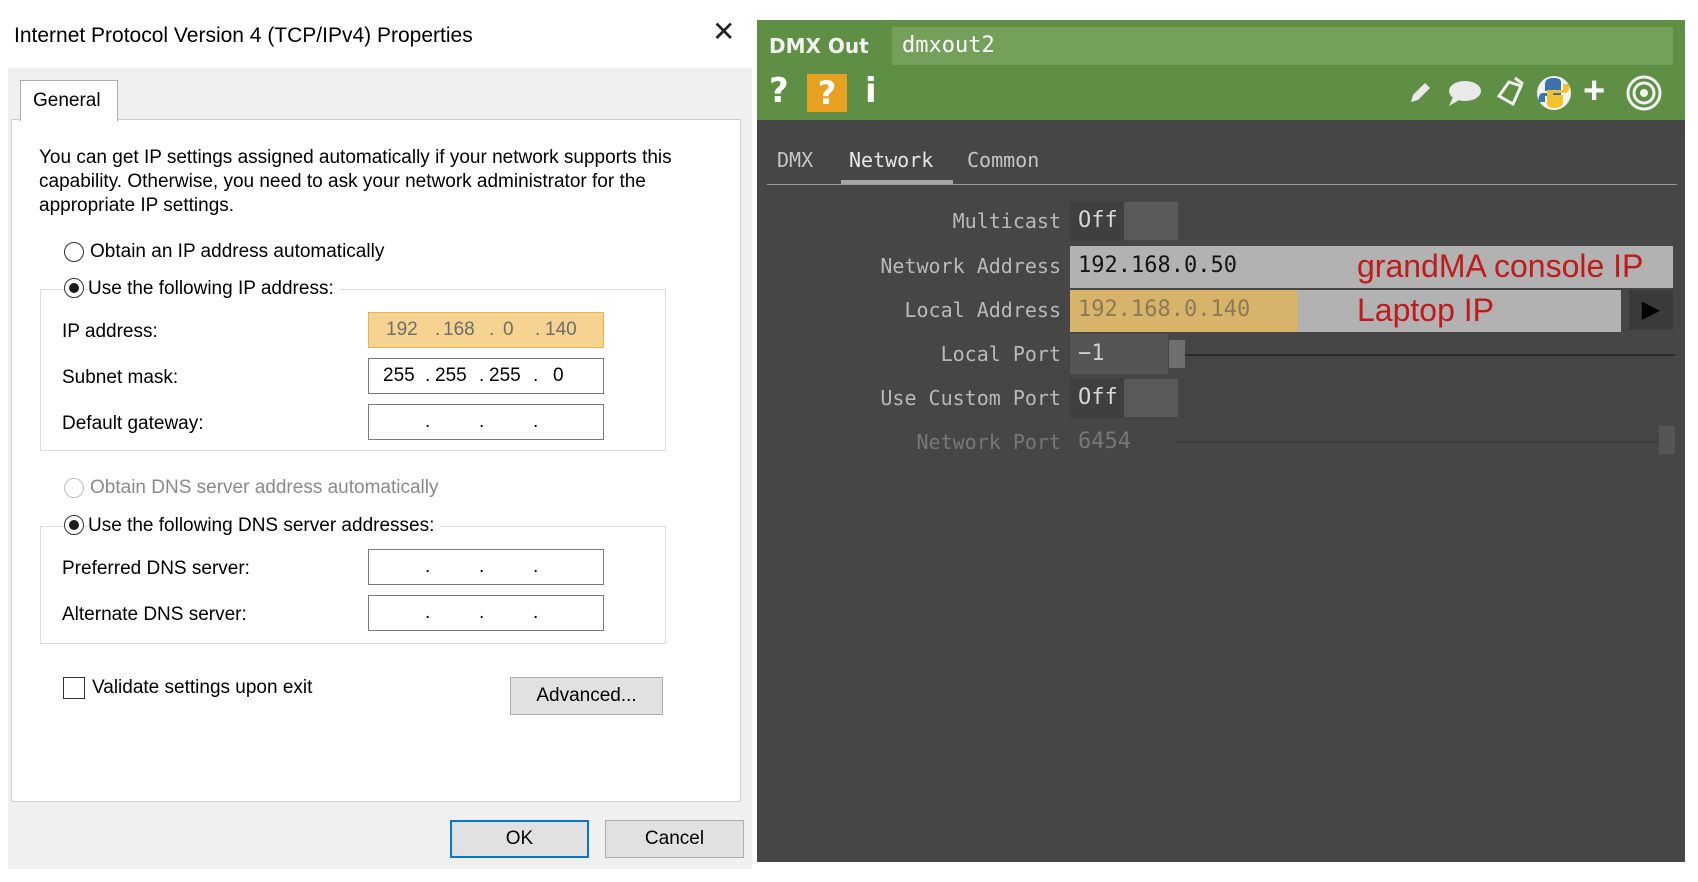 The image size is (1698, 882). I want to click on local-address-value: 192.168.0.140, so click(1164, 309).